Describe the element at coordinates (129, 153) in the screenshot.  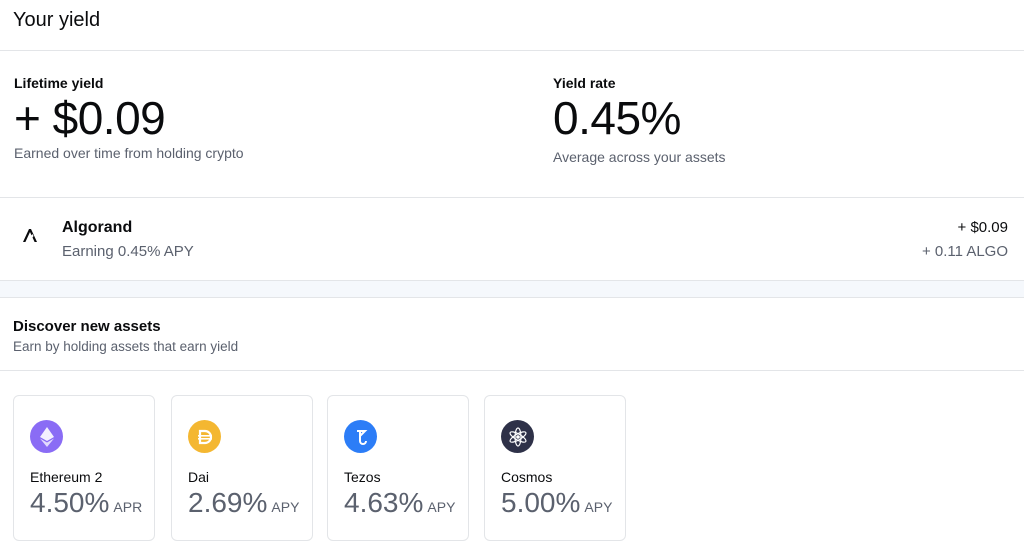
I see `lifetime-yield-sub: Earned over time from holding crypto` at that location.